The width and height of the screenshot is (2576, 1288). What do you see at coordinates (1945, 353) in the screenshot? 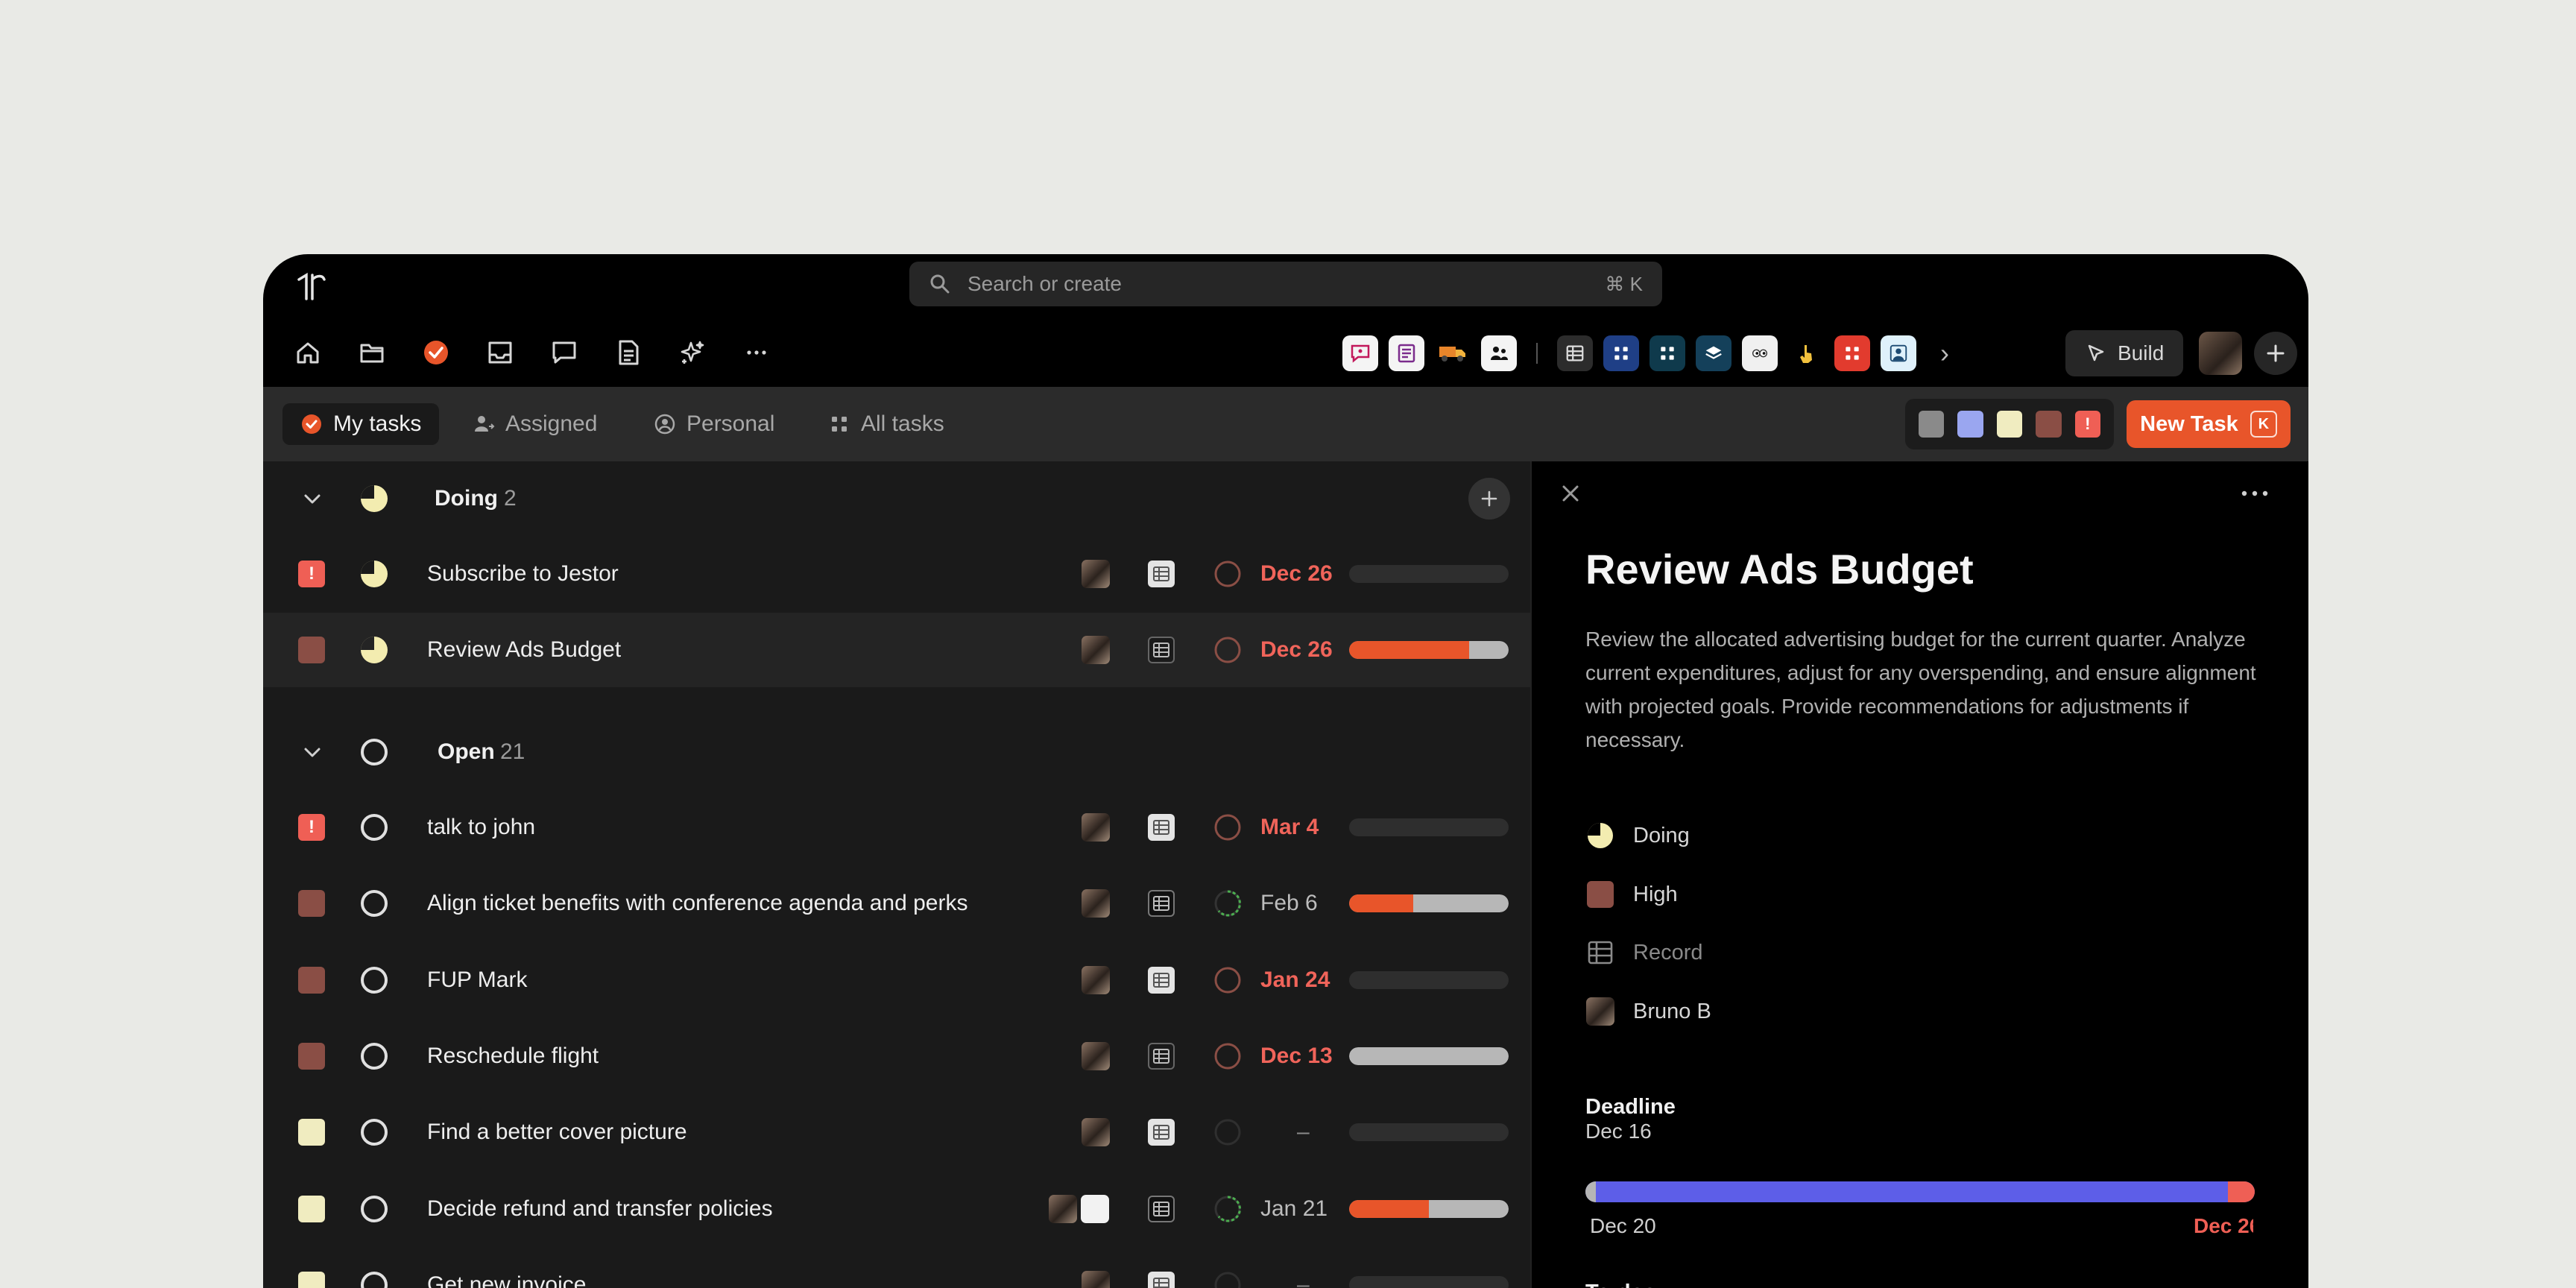
I see `app-overflow-icon: ›` at bounding box center [1945, 353].